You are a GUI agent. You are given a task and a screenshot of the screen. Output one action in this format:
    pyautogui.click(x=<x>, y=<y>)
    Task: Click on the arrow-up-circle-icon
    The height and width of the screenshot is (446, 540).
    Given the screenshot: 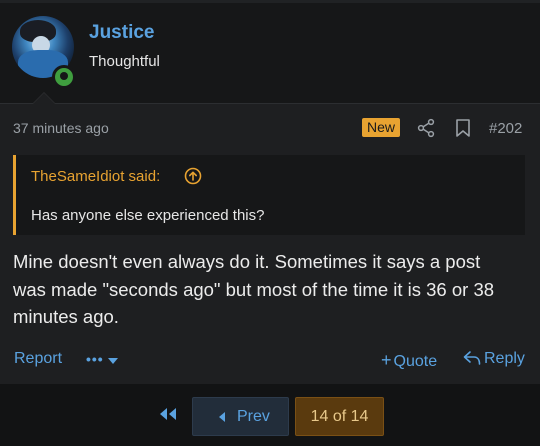 What is the action you would take?
    pyautogui.click(x=193, y=176)
    